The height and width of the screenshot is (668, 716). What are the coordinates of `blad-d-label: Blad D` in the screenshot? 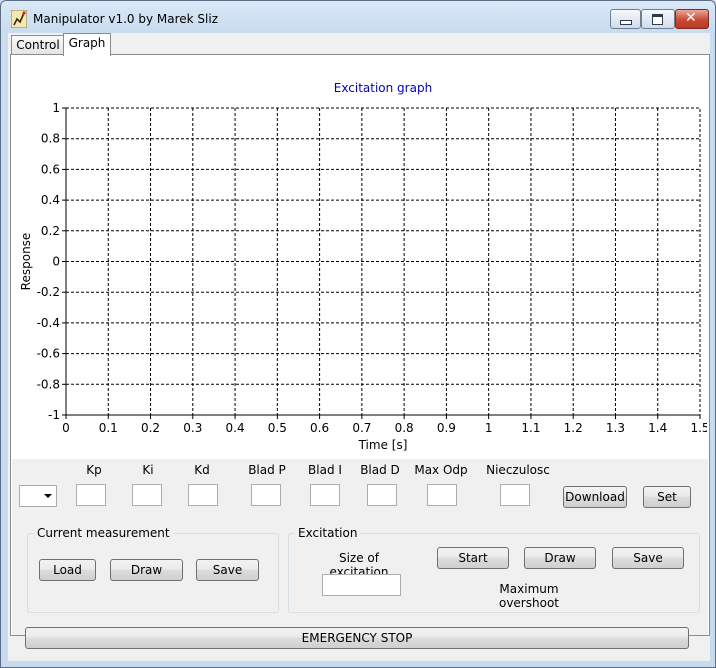 It's located at (380, 470).